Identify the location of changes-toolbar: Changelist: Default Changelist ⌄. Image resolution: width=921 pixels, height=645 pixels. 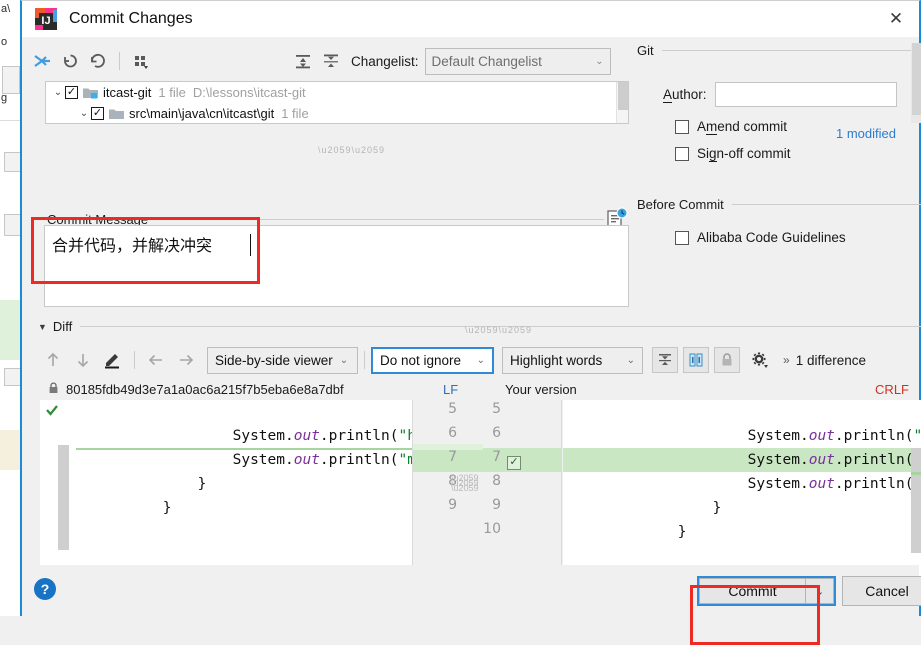
(326, 61).